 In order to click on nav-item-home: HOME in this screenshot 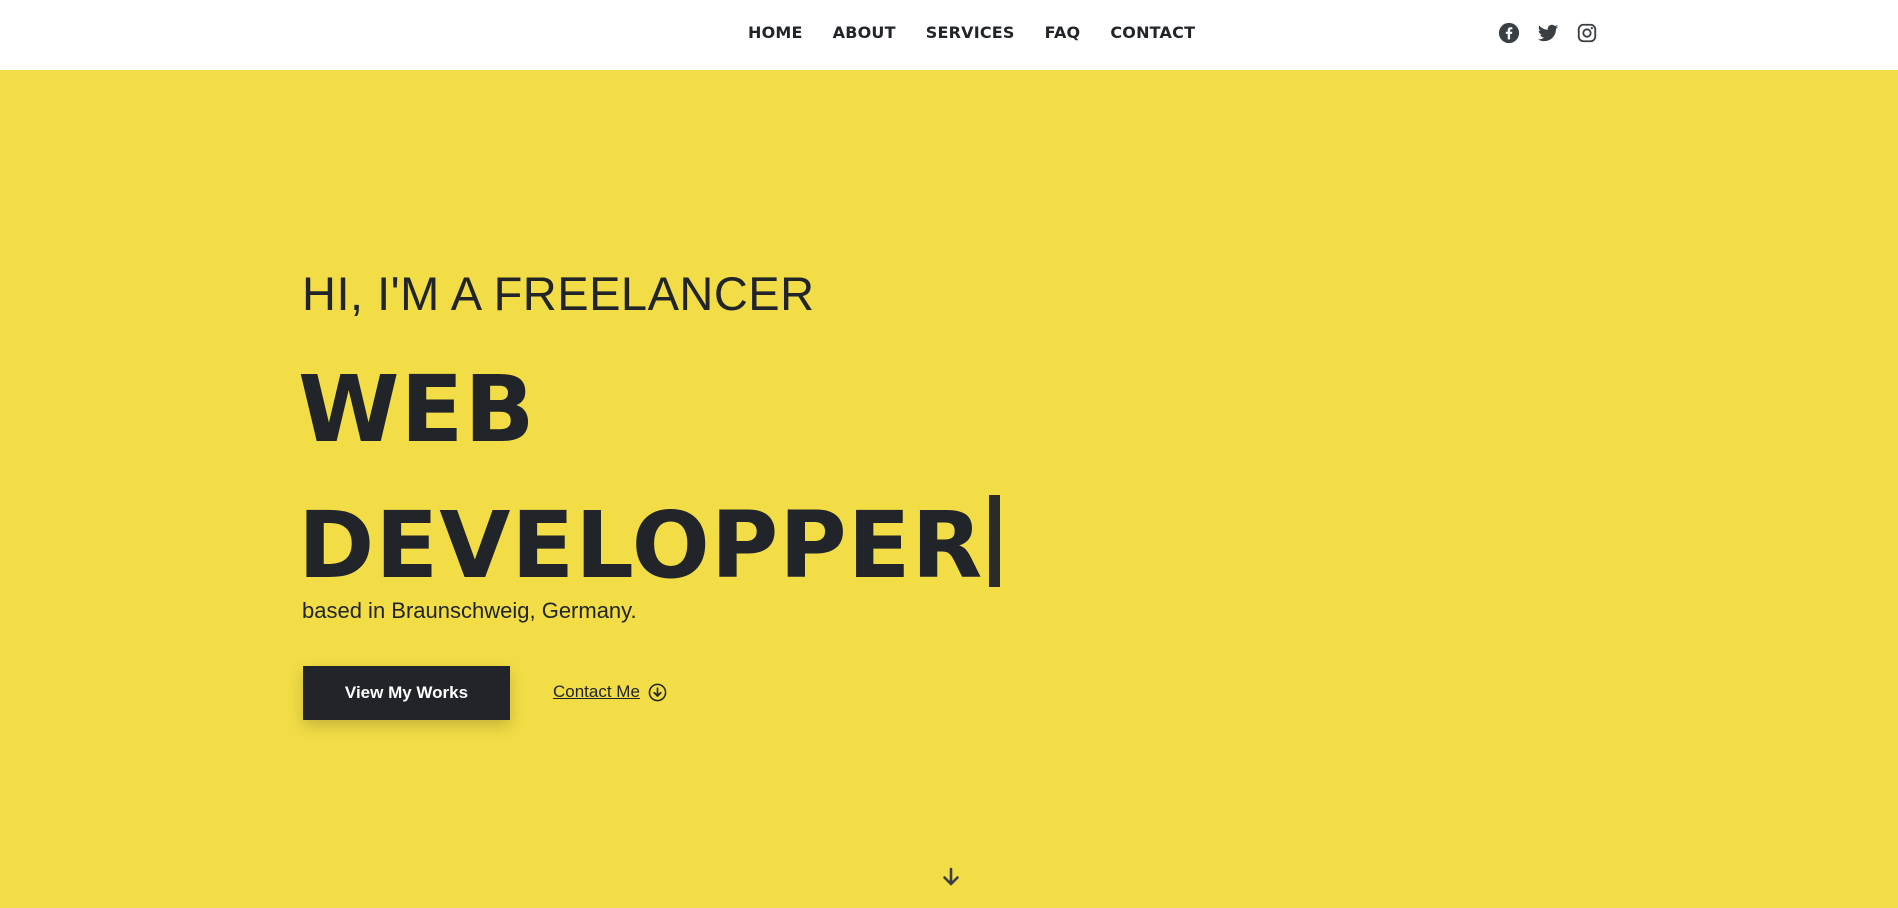, I will do `click(775, 33)`.